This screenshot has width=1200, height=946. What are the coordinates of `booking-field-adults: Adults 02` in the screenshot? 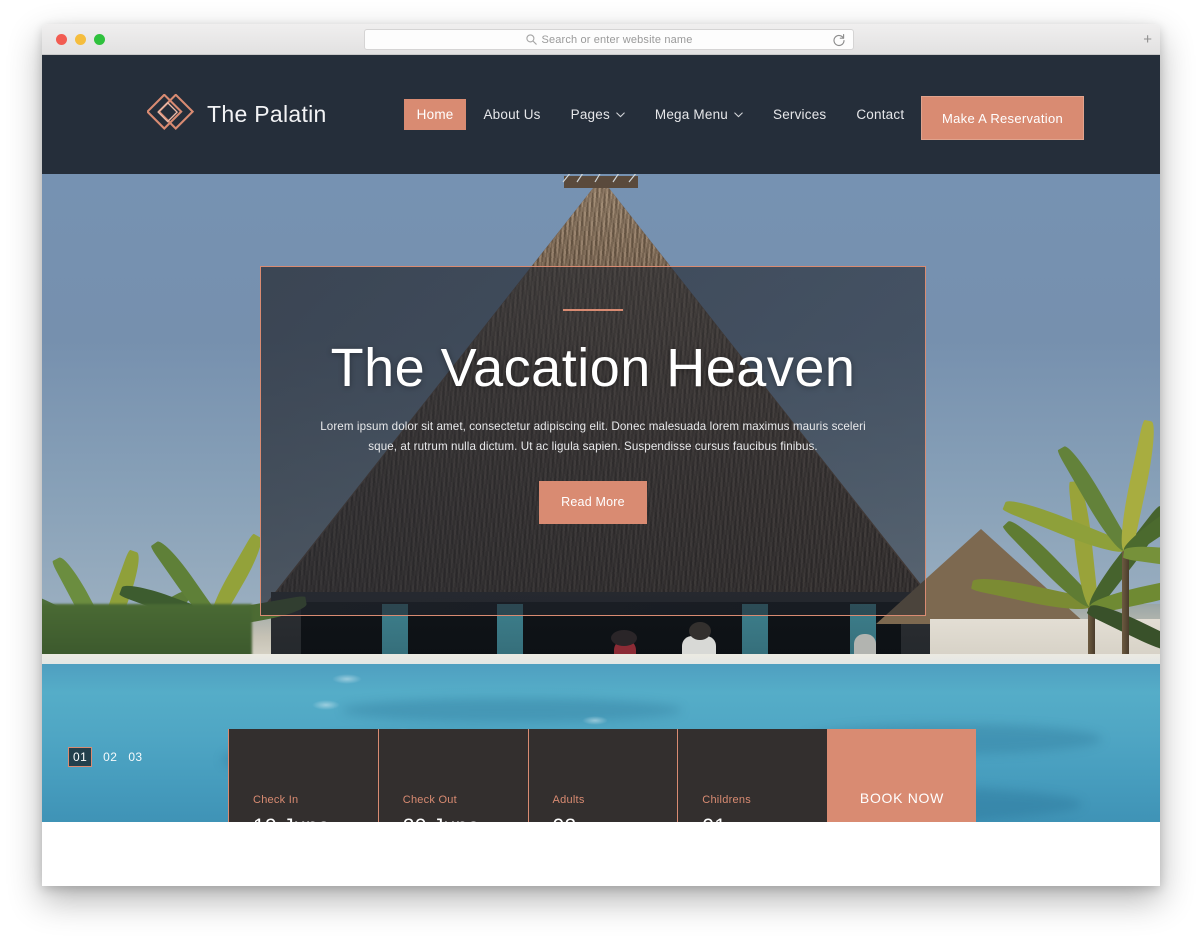 It's located at (603, 775).